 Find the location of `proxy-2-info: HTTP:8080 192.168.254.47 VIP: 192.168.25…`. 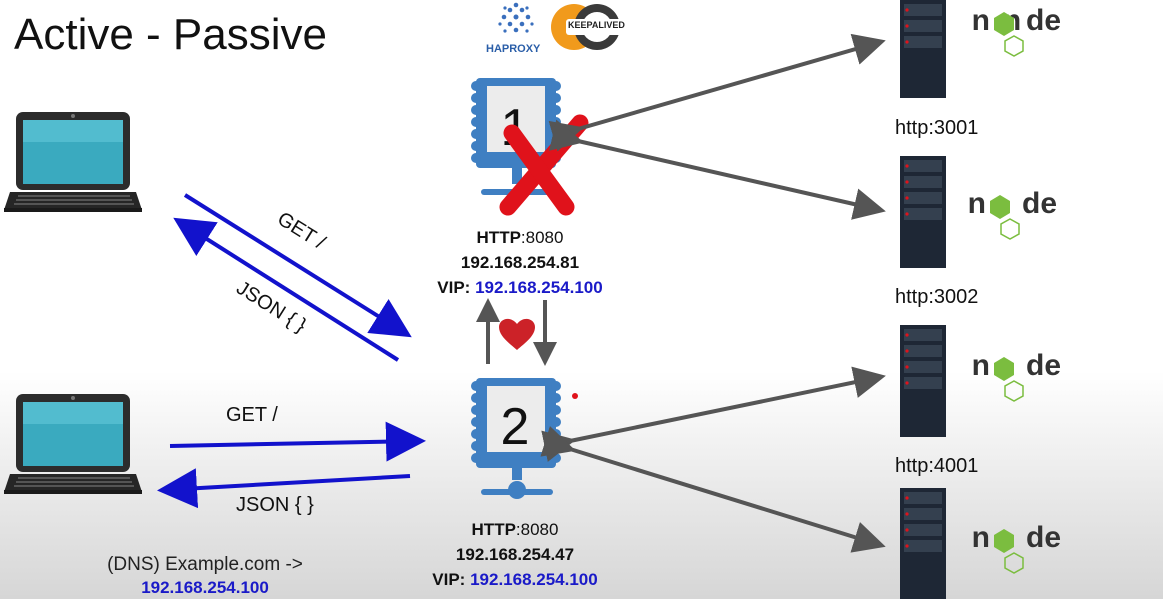

proxy-2-info: HTTP:8080 192.168.254.47 VIP: 192.168.25… is located at coordinates (515, 554).